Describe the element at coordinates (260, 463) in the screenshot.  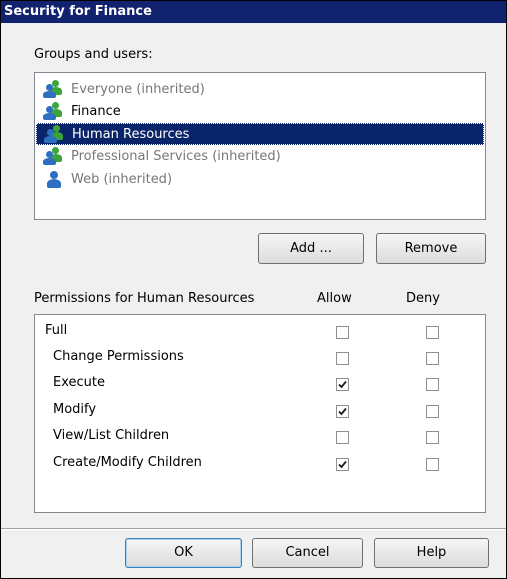
I see `permission-row: Create/Modify Children` at that location.